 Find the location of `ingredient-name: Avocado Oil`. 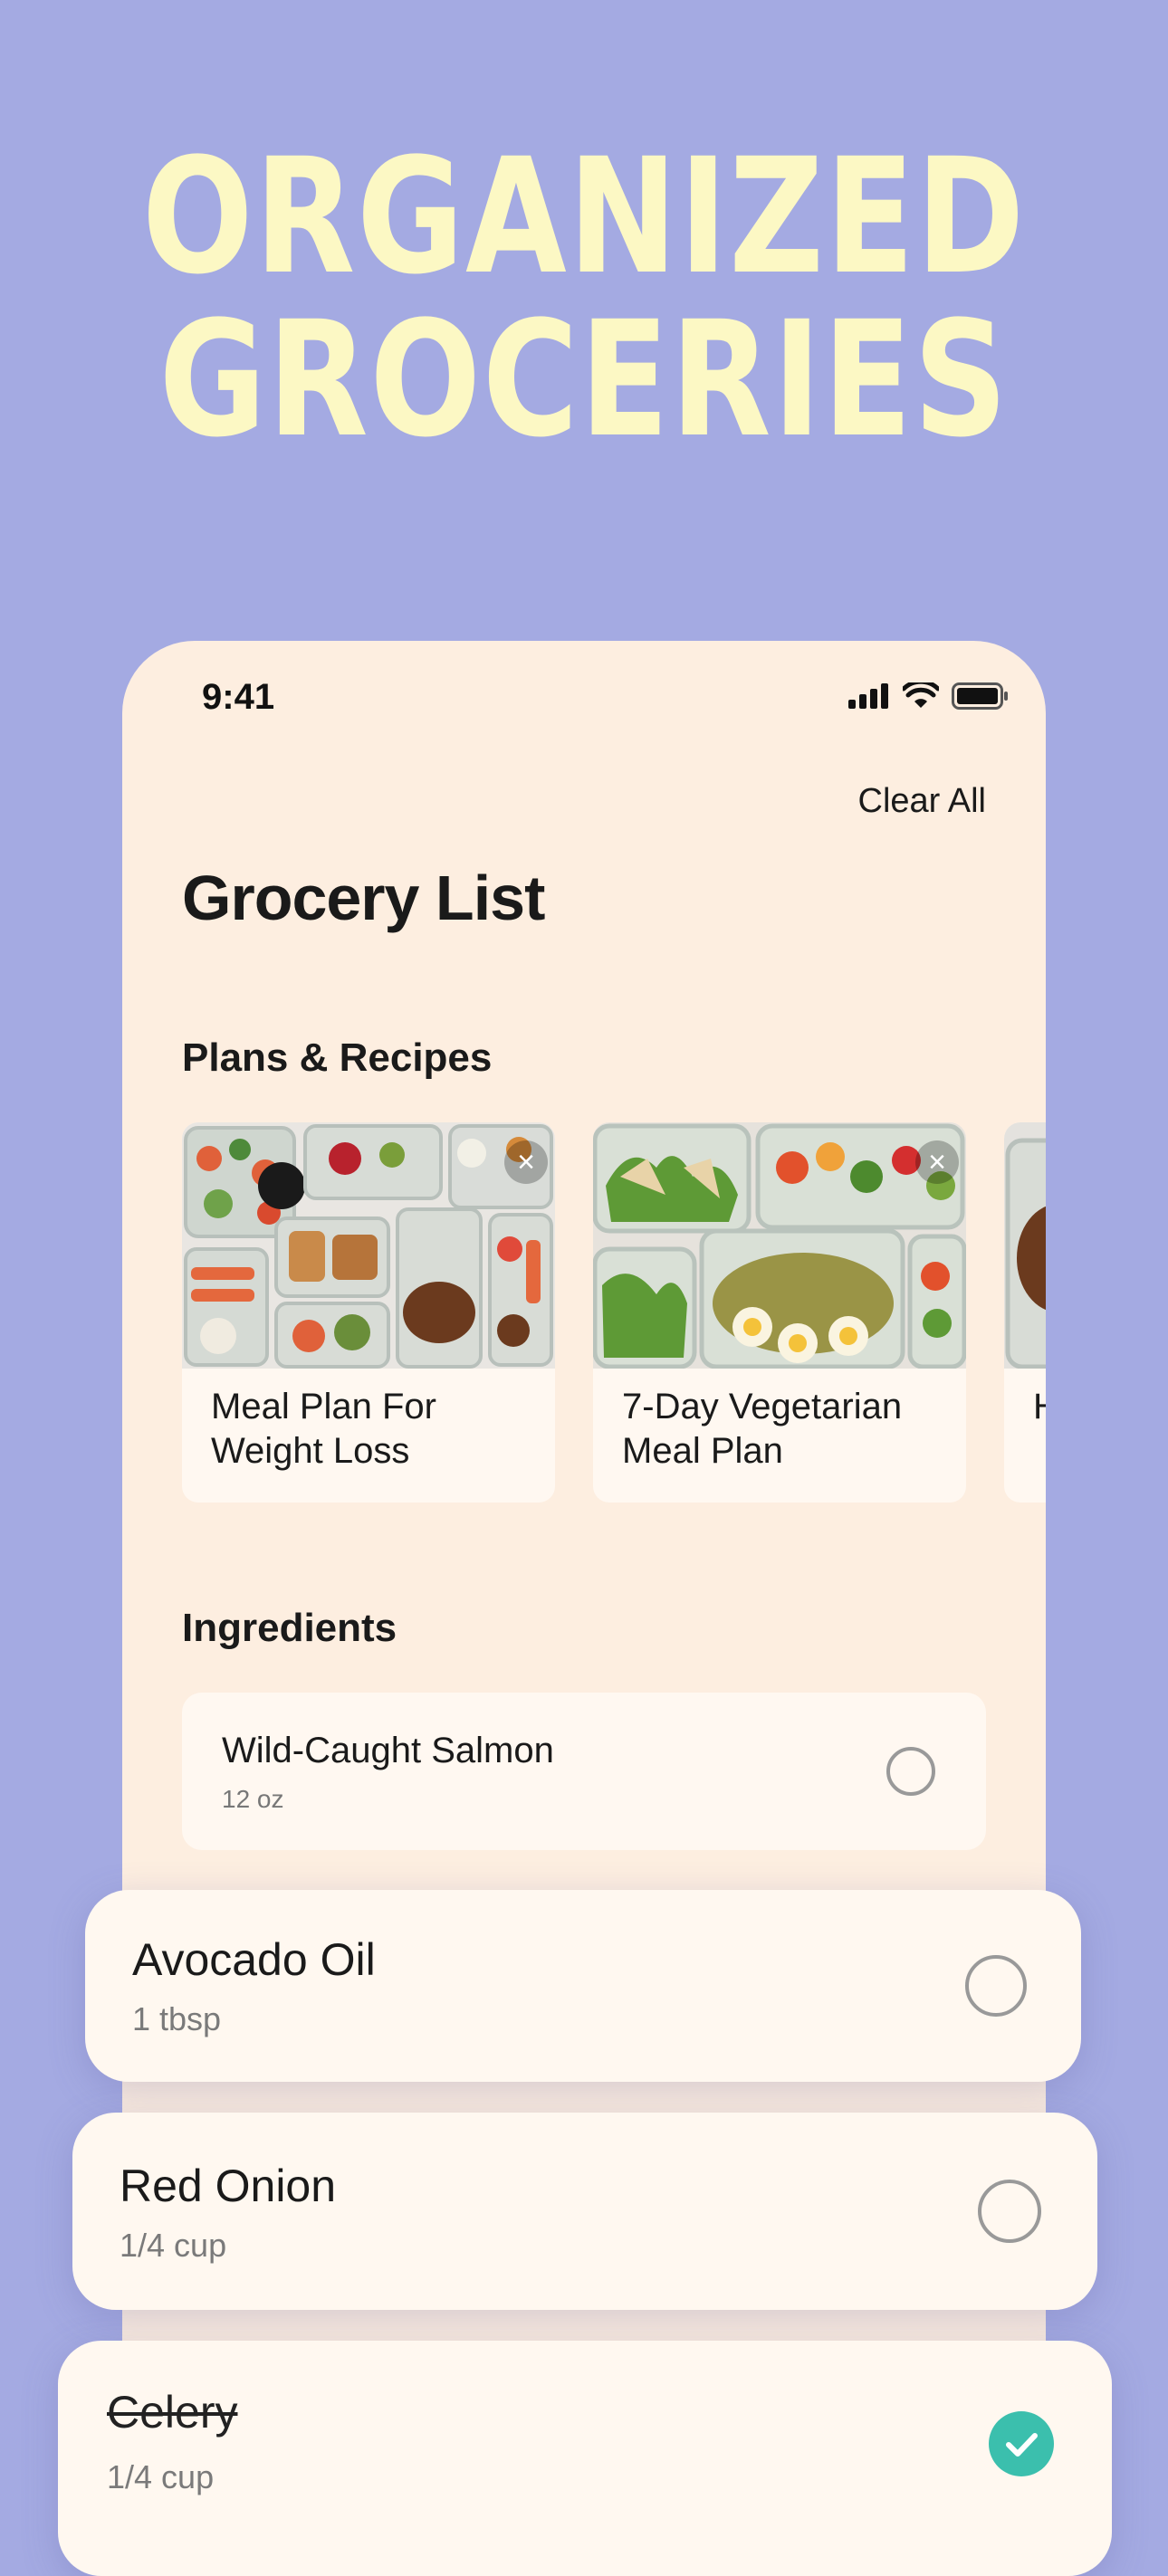

ingredient-name: Avocado Oil is located at coordinates (254, 1959).